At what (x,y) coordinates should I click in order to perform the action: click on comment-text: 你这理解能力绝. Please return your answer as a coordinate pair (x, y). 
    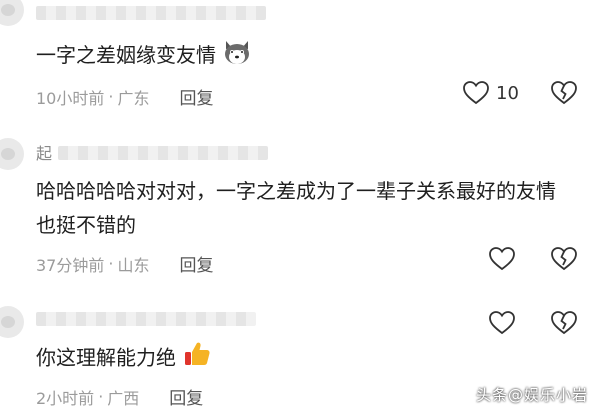
    Looking at the image, I should click on (296, 359).